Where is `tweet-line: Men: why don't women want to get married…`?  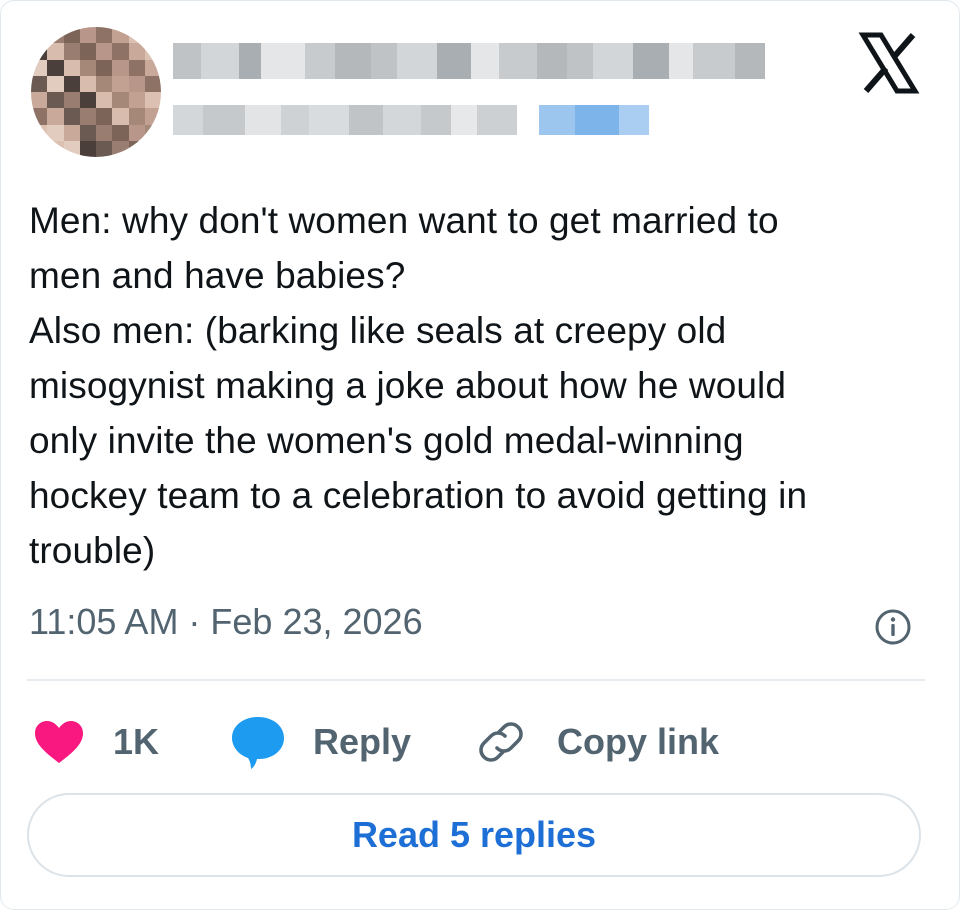
tweet-line: Men: why don't women want to get married… is located at coordinates (404, 220).